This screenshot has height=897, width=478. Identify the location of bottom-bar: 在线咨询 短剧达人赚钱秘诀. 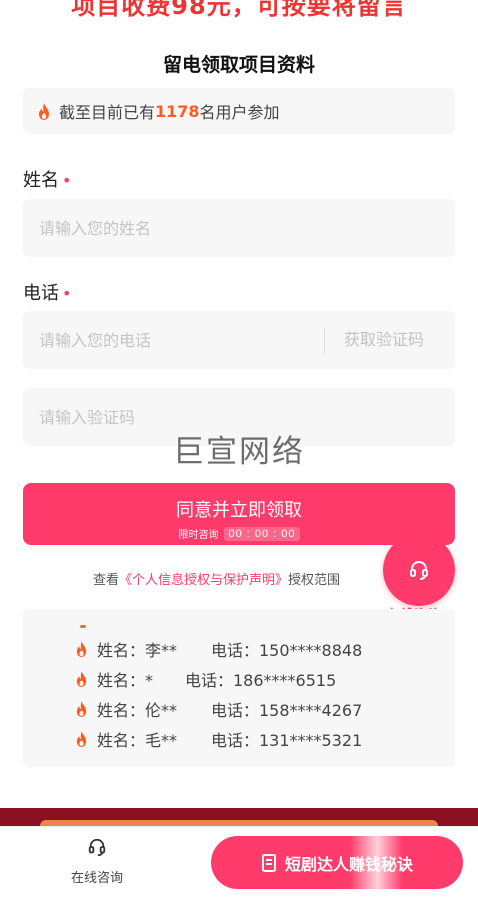
(239, 861).